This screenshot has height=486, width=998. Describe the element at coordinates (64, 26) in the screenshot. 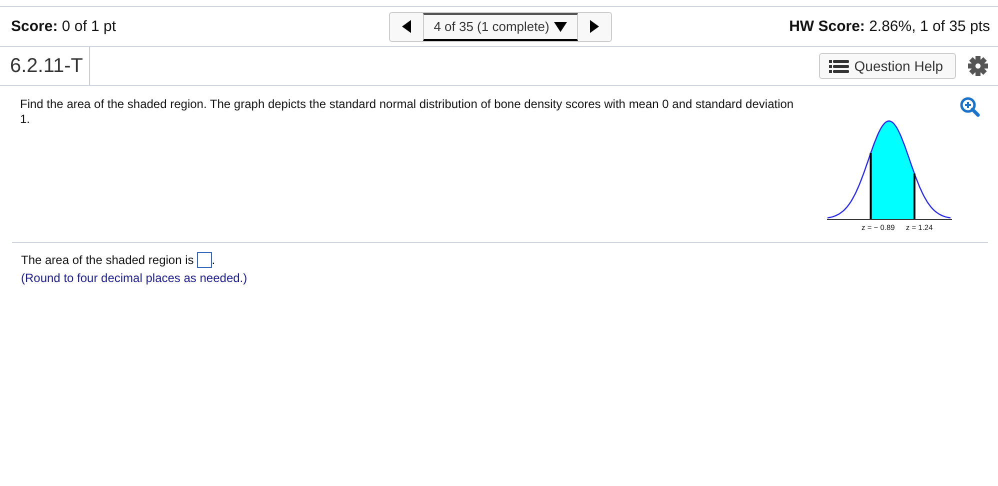

I see `score-text: Score: 0 of 1 pt` at that location.